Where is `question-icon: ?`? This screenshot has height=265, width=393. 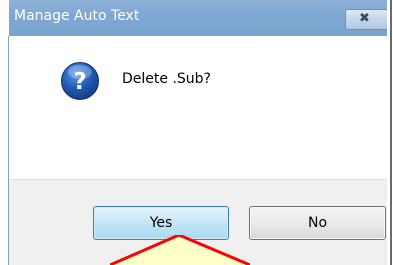
question-icon: ? is located at coordinates (80, 81).